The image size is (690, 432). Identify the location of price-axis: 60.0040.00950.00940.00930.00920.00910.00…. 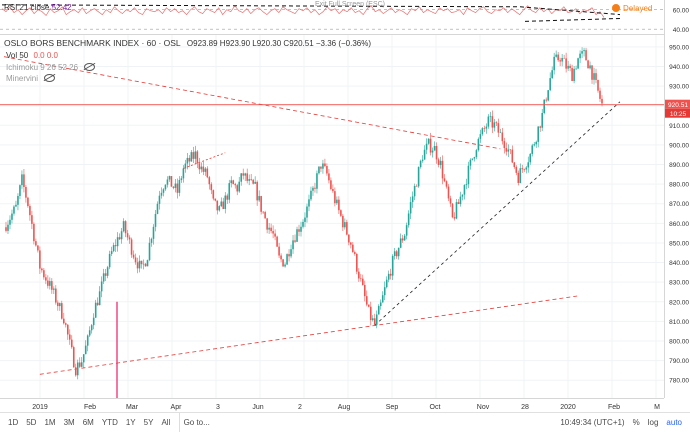
(677, 199).